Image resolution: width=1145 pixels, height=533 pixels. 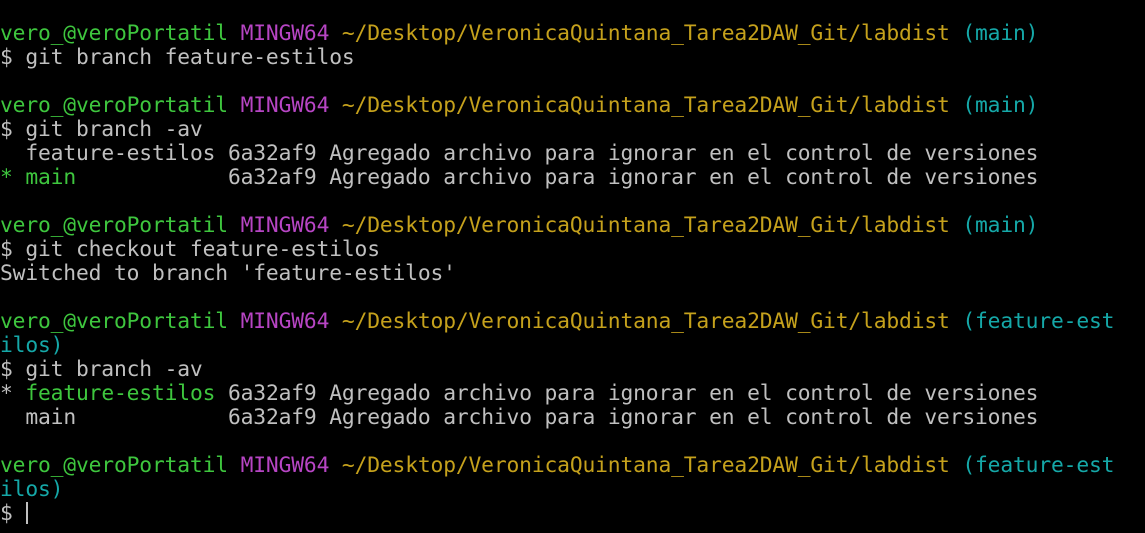 I want to click on text-cursor, so click(x=27, y=513).